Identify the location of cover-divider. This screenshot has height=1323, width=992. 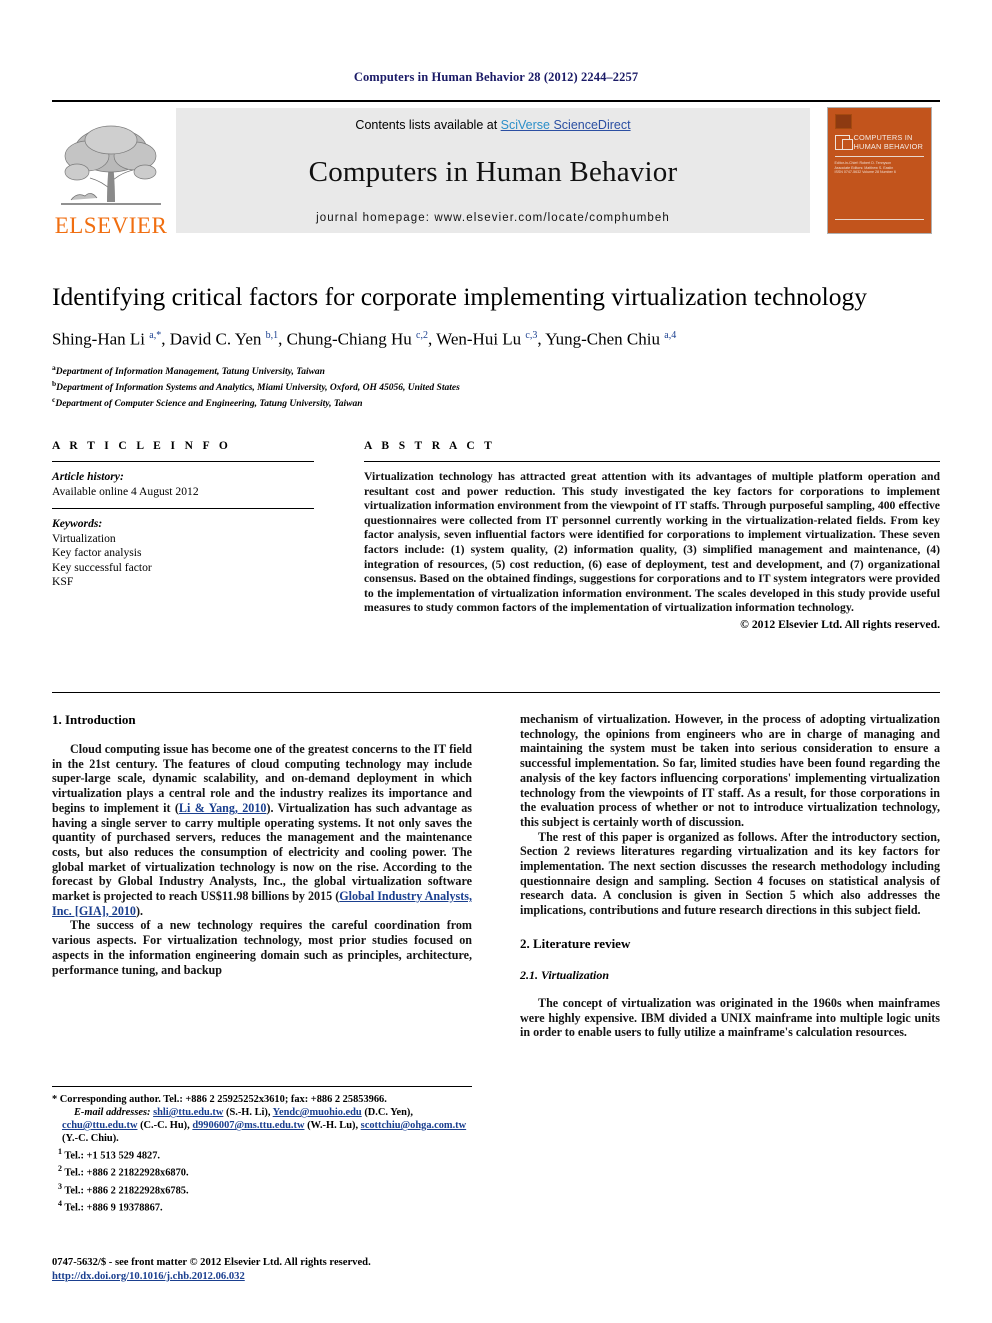
(879, 157).